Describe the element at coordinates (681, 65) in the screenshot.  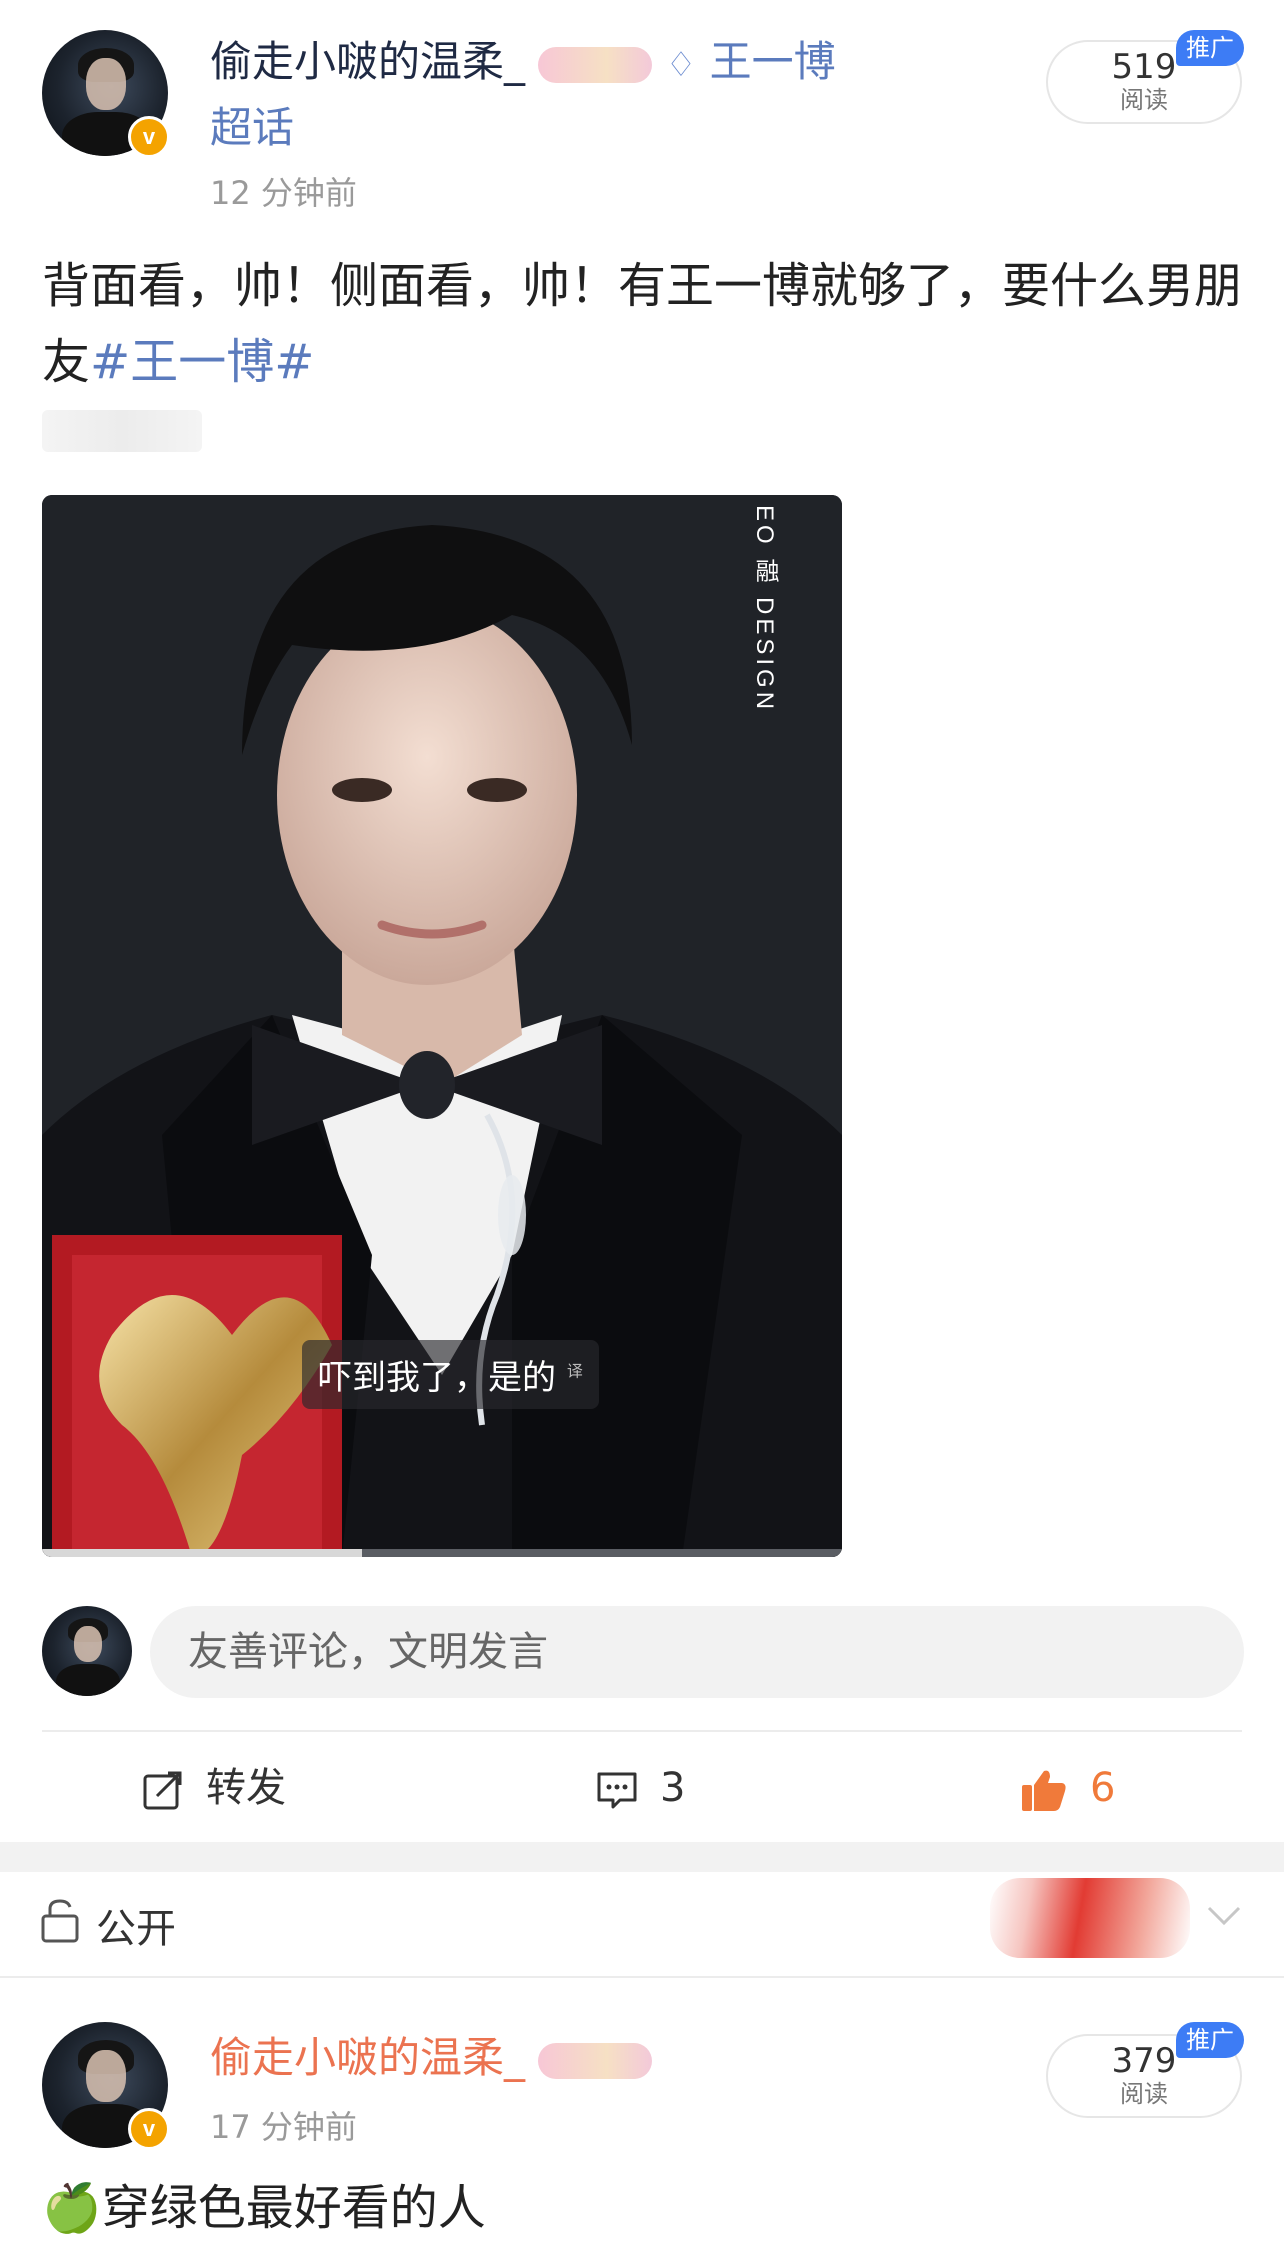
I see `diamond-icon: ♢` at that location.